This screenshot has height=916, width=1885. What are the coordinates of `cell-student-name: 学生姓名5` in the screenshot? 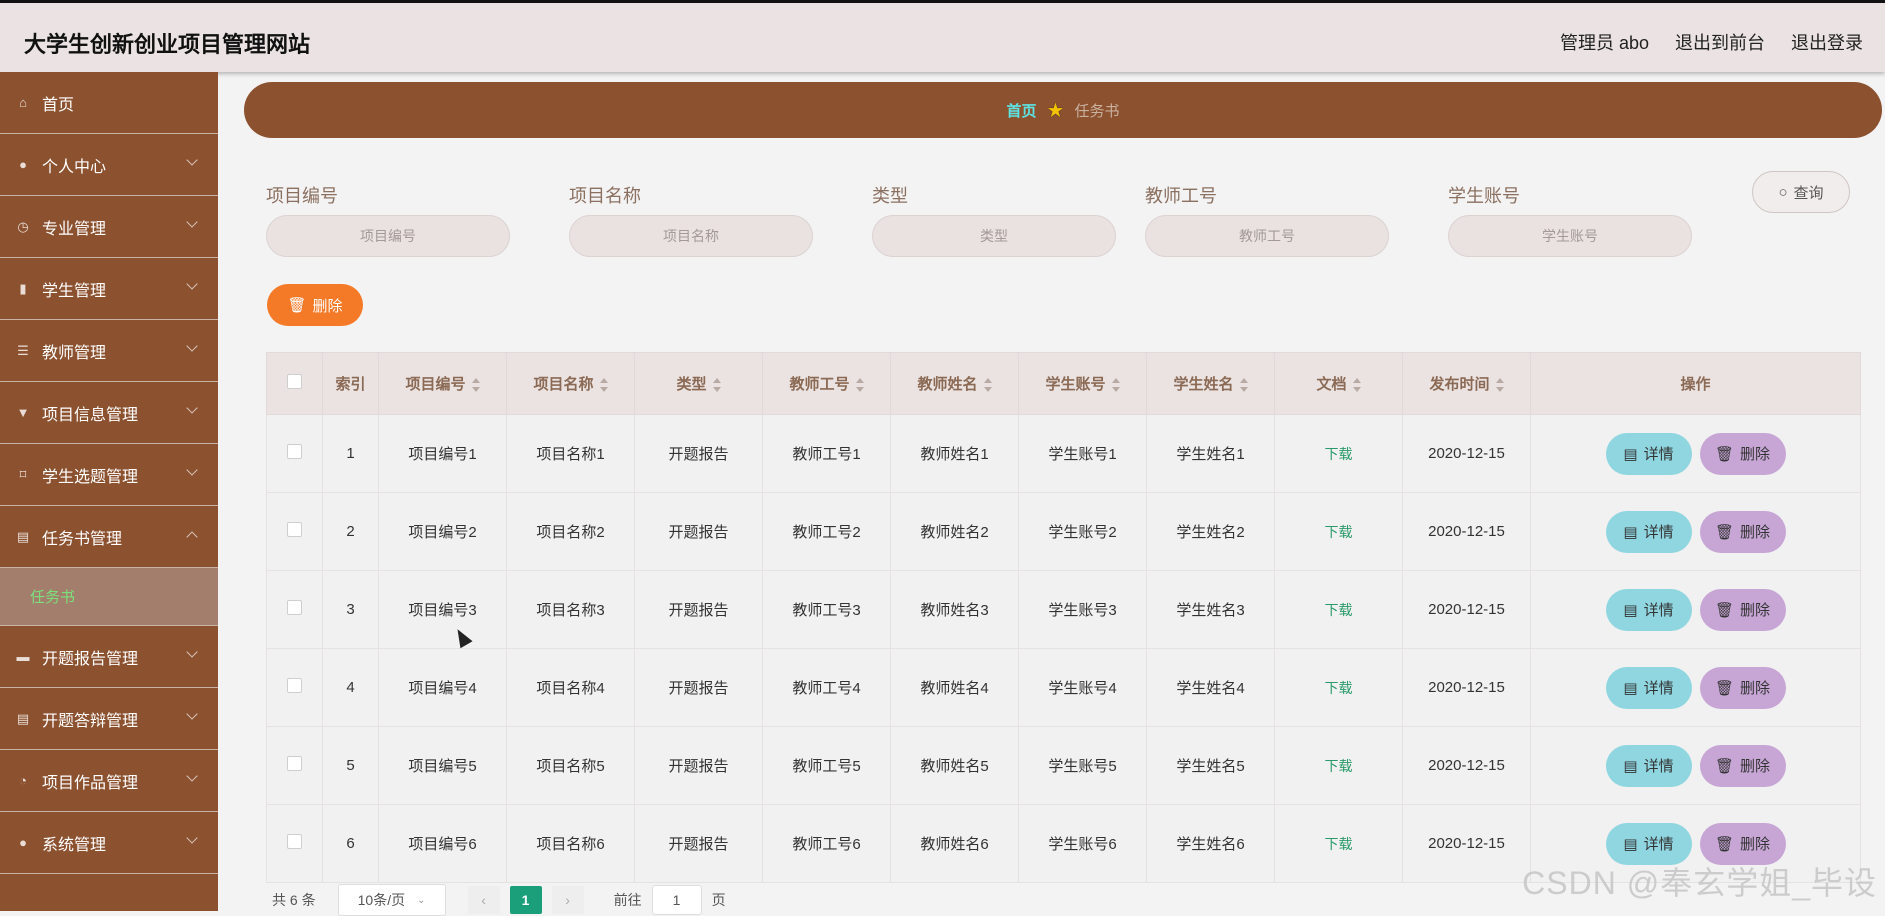 It's located at (1210, 765).